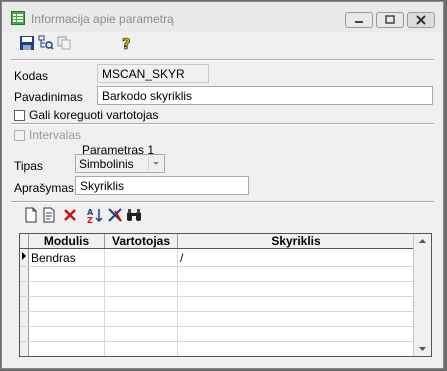 The height and width of the screenshot is (371, 447). I want to click on clear-filter-icon, so click(115, 215).